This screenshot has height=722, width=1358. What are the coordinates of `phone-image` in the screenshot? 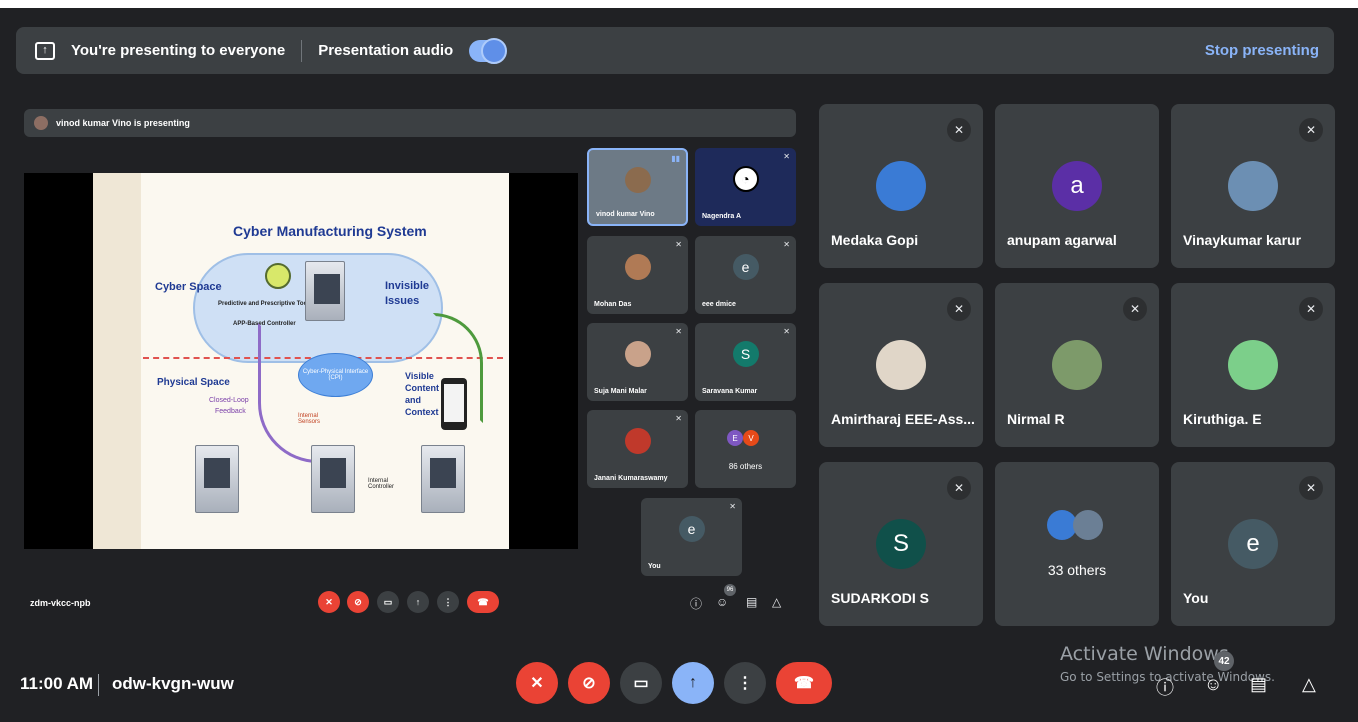 It's located at (454, 404).